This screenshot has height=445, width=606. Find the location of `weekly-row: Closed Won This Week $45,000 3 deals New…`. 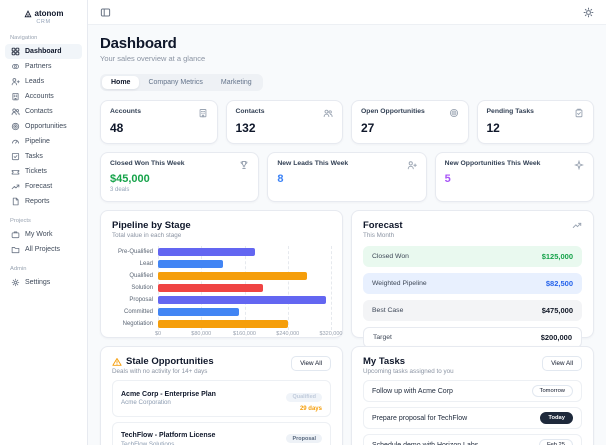

weekly-row: Closed Won This Week $45,000 3 deals New… is located at coordinates (347, 177).